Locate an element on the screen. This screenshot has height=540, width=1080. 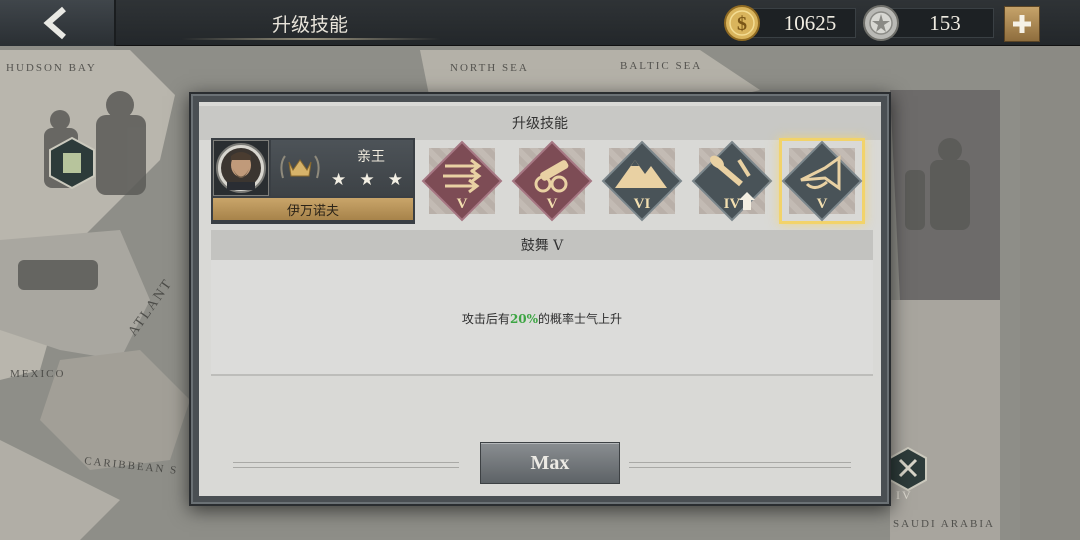
divider-right is located at coordinates (740, 465).